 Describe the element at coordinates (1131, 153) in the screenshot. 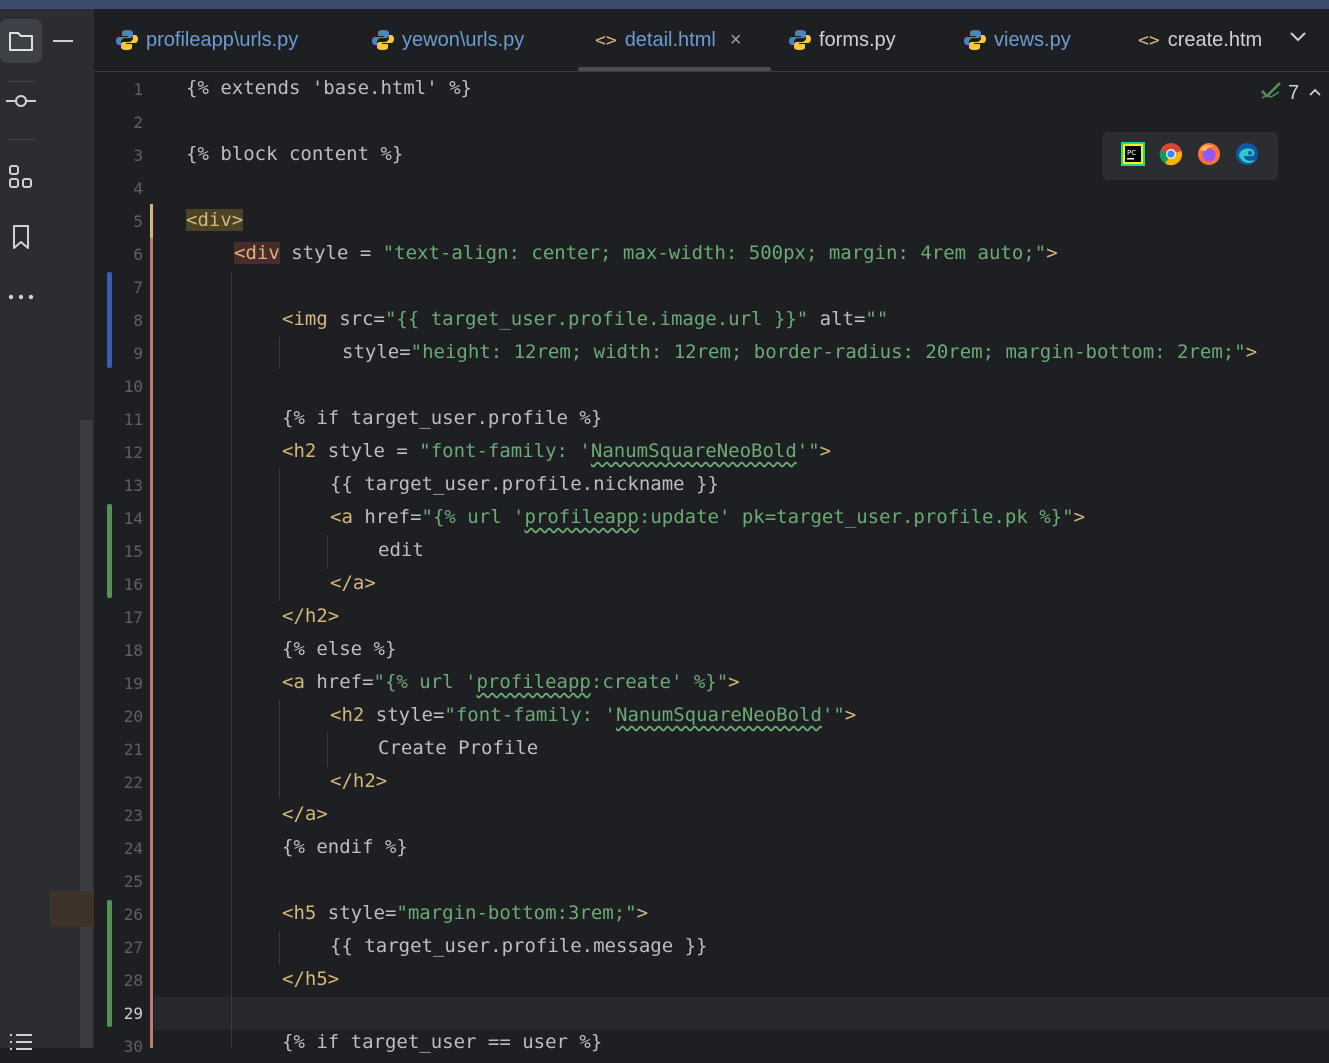

I see `svg-text: PC` at that location.